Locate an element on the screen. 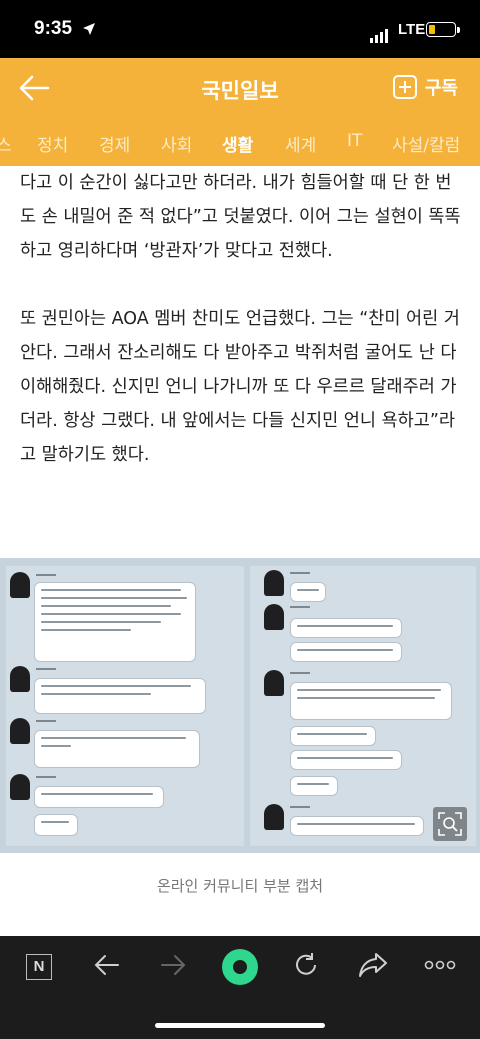 This screenshot has height=1039, width=480. category-tabs: 스 정치 경제 사회 생활 세계 IT 사설/칼럼 is located at coordinates (240, 144).